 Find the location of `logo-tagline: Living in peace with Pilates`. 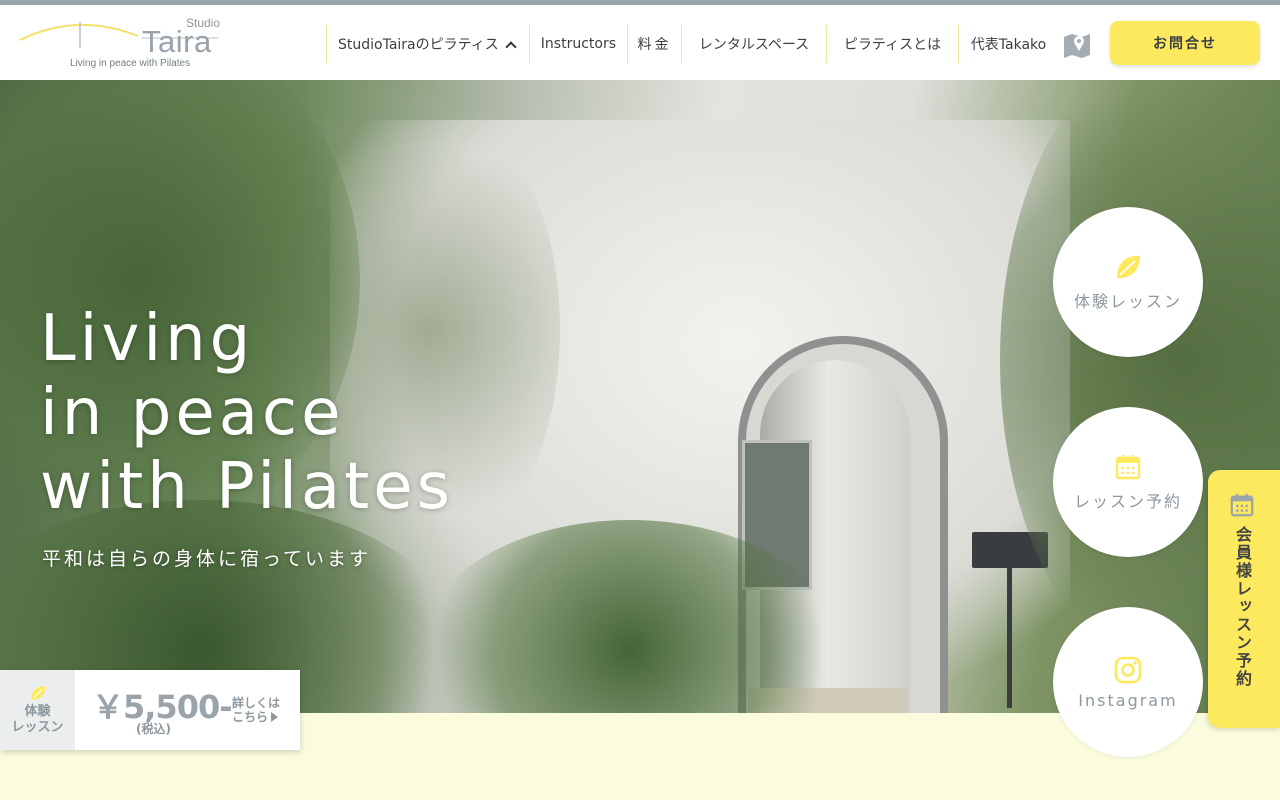

logo-tagline: Living in peace with Pilates is located at coordinates (130, 63).